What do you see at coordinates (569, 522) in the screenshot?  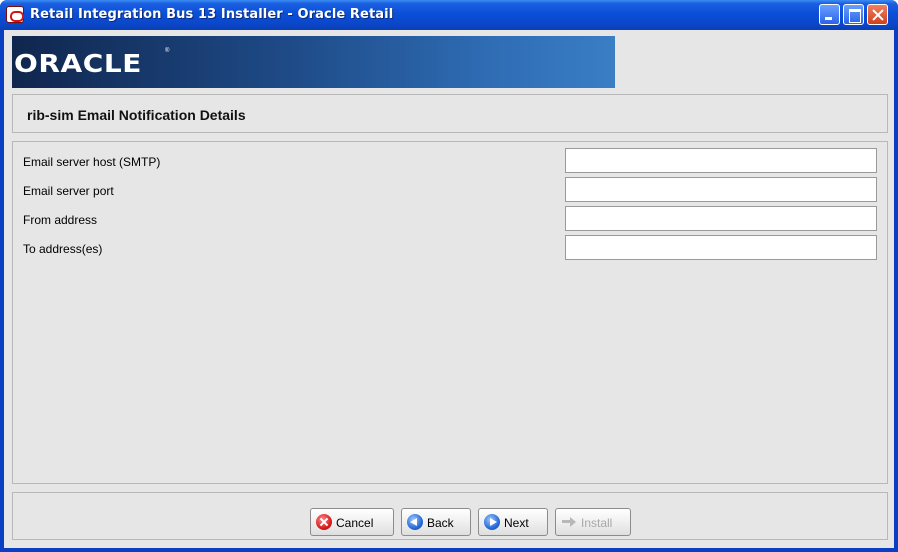 I see `install-arrow-icon` at bounding box center [569, 522].